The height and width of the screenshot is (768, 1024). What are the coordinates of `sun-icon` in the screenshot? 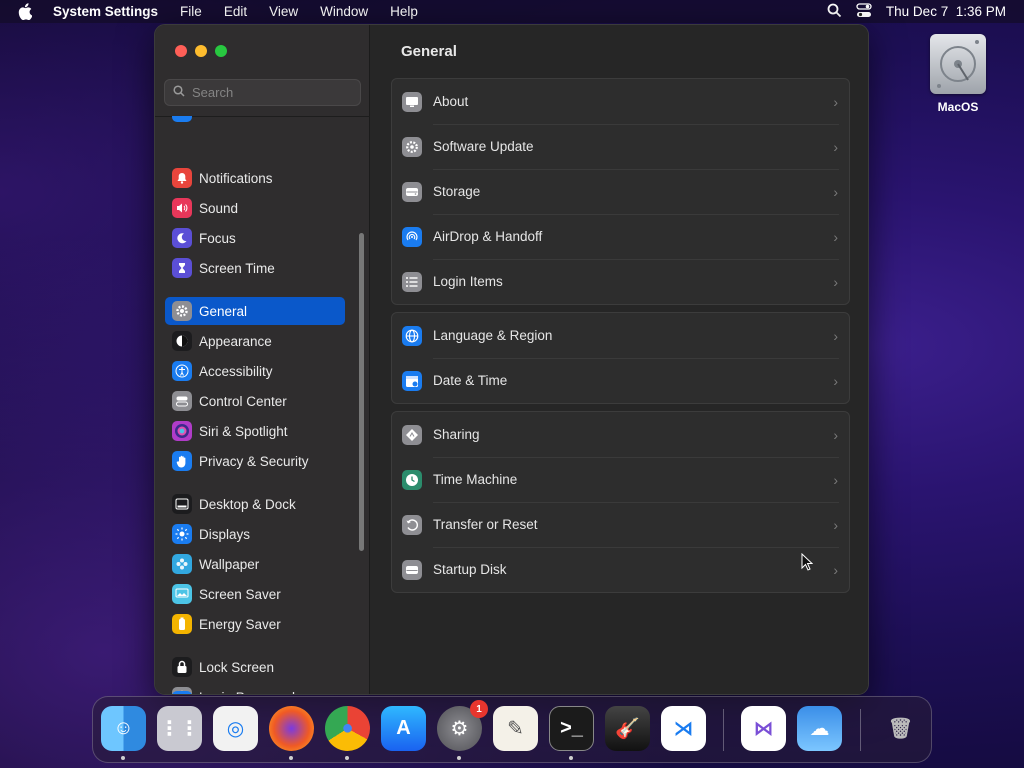 It's located at (182, 534).